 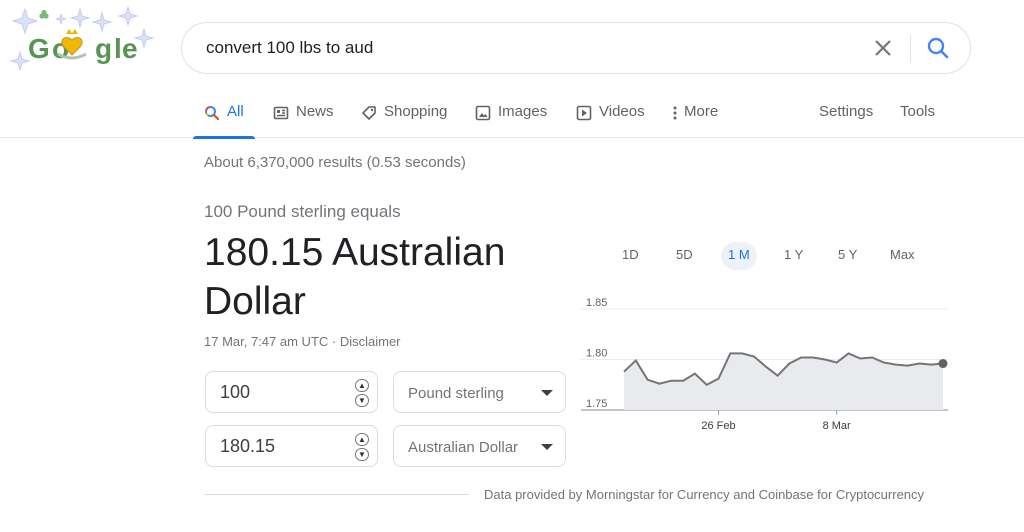 I want to click on to-amount-input: 180.15 ▲ ▼, so click(x=291, y=446).